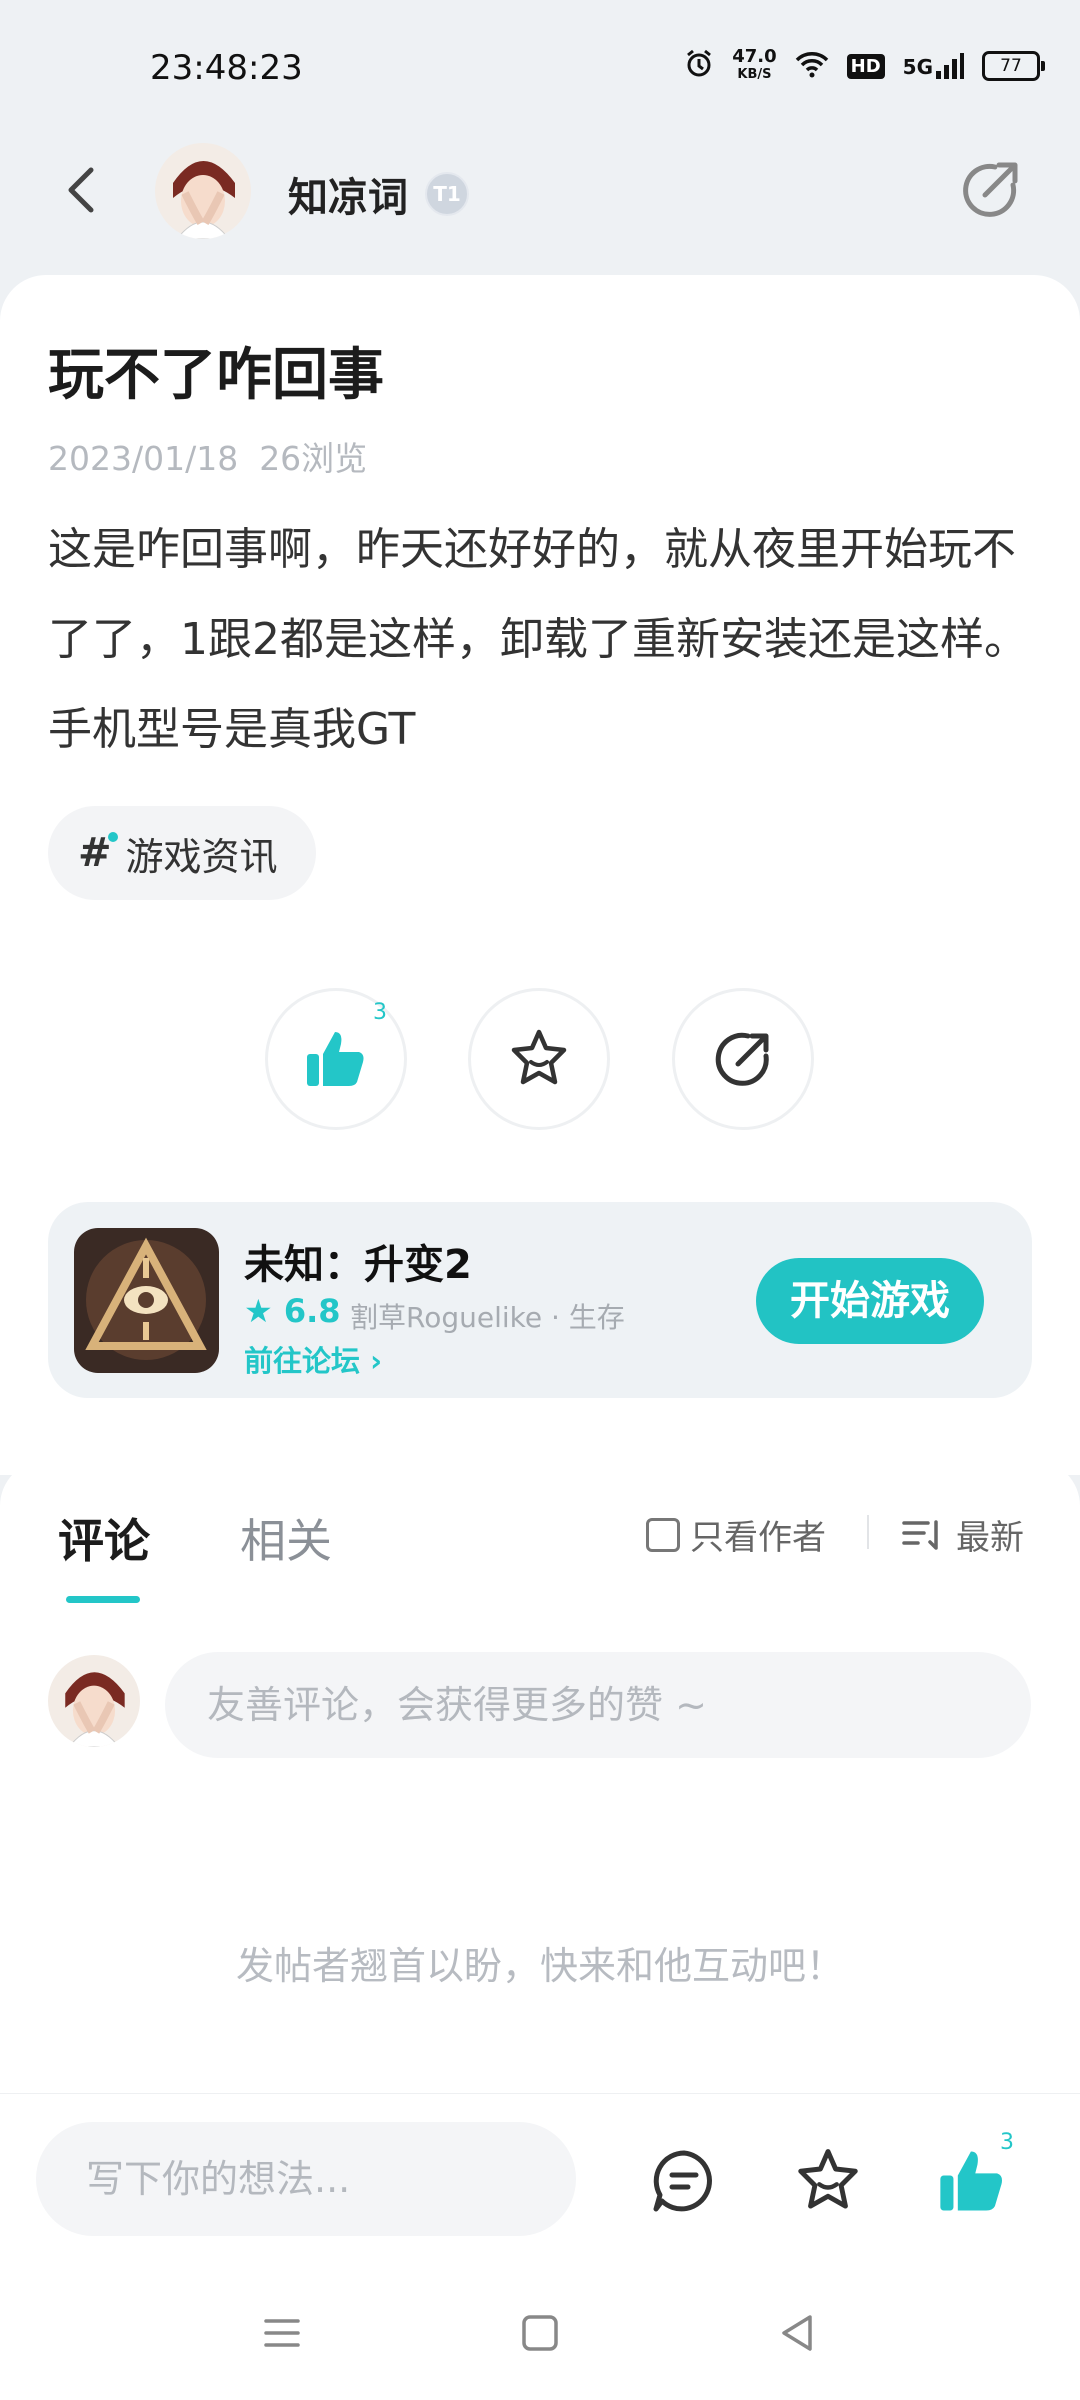 This screenshot has height=2400, width=1080. I want to click on nav-home-button, so click(540, 2333).